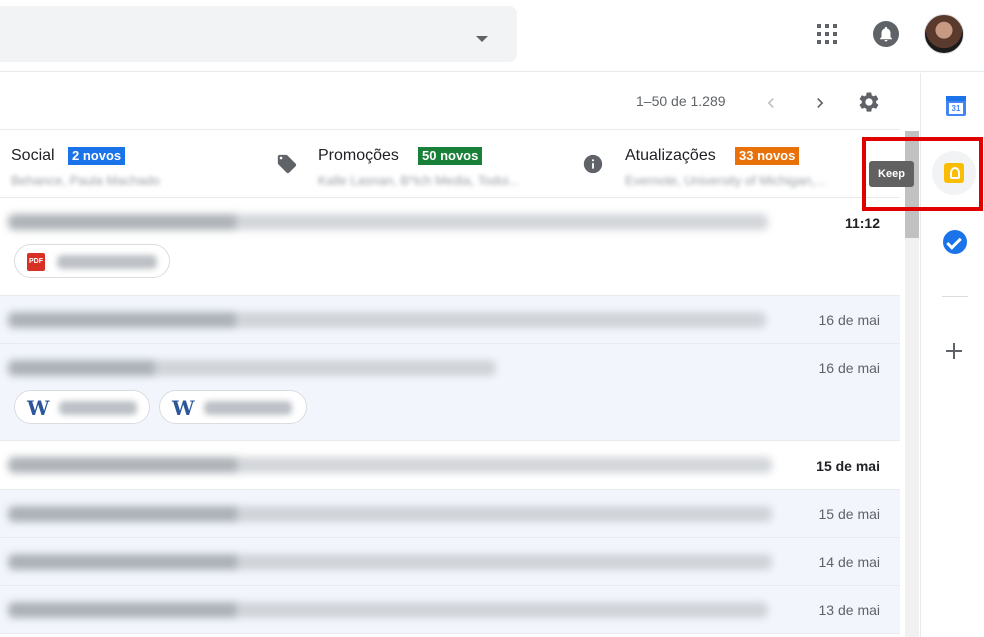 Image resolution: width=984 pixels, height=637 pixels. What do you see at coordinates (450, 247) in the screenshot?
I see `mail-row: 11:12 PDF` at bounding box center [450, 247].